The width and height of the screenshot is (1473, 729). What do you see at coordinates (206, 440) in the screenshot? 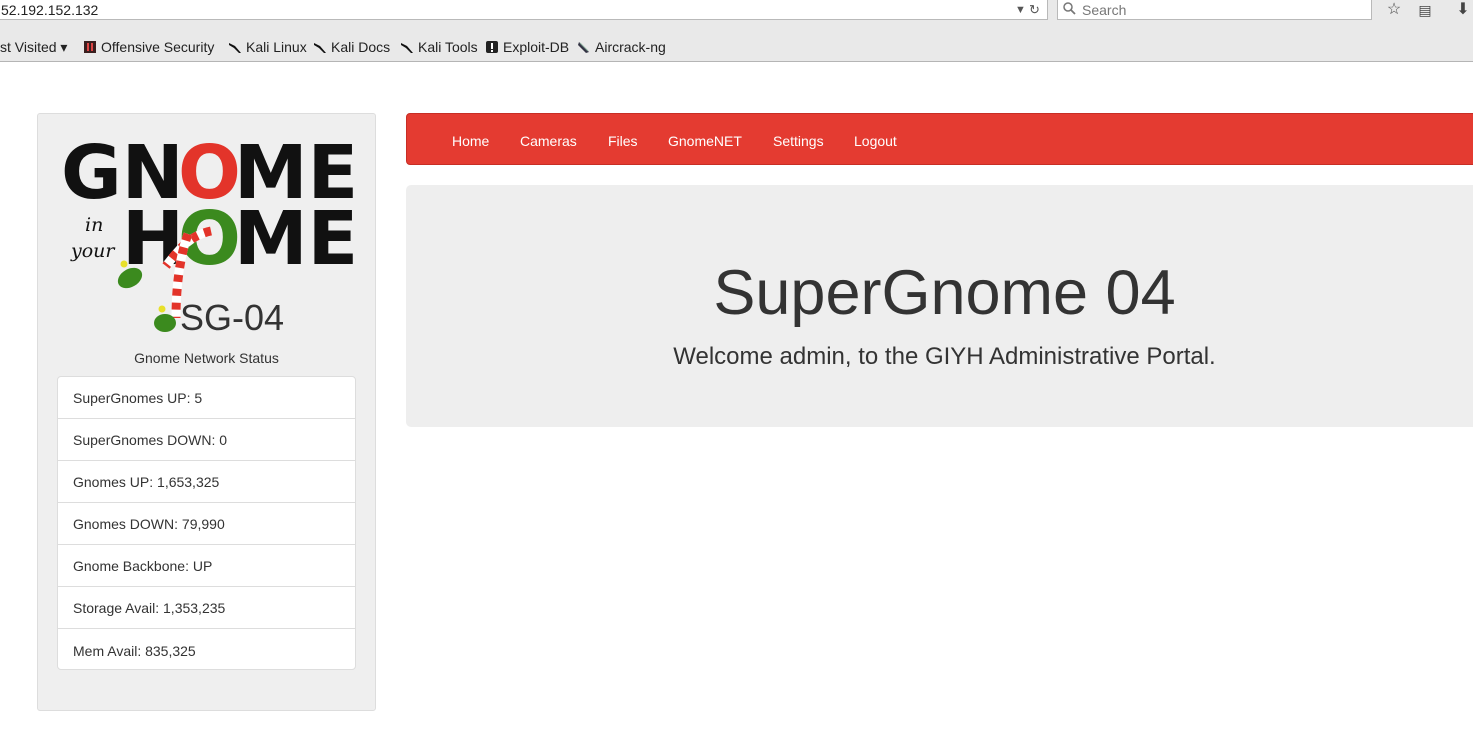
I see `status-supergnomes-down: SuperGnomes DOWN: 0` at bounding box center [206, 440].